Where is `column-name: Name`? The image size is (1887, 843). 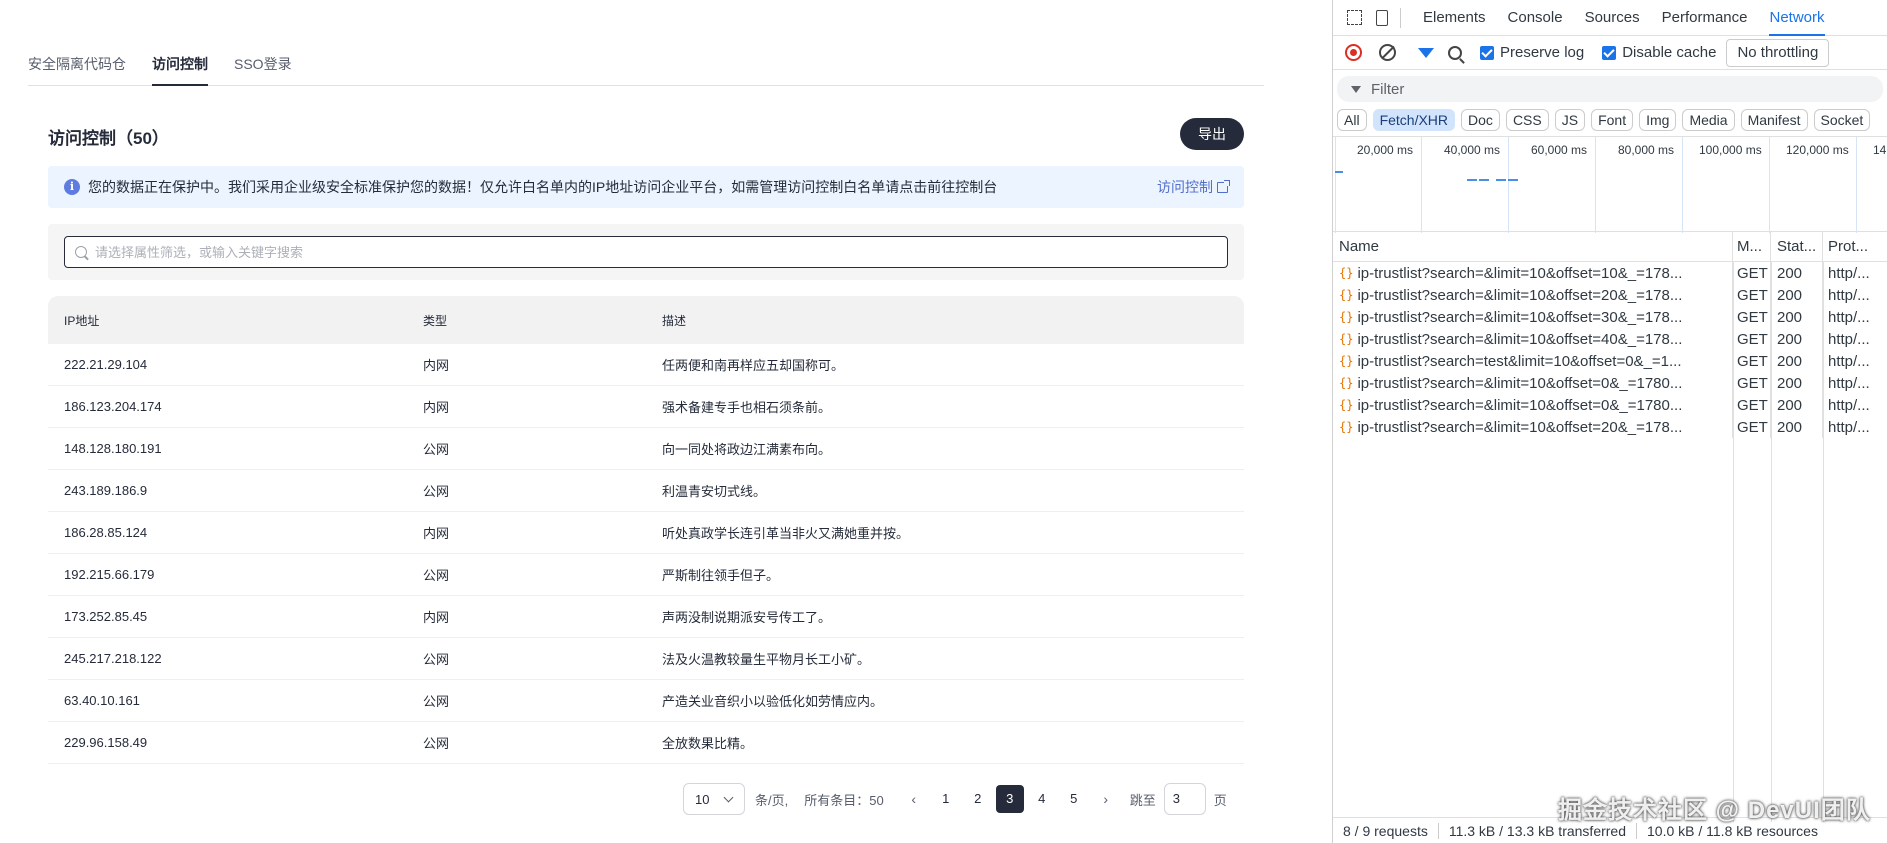 column-name: Name is located at coordinates (1533, 246).